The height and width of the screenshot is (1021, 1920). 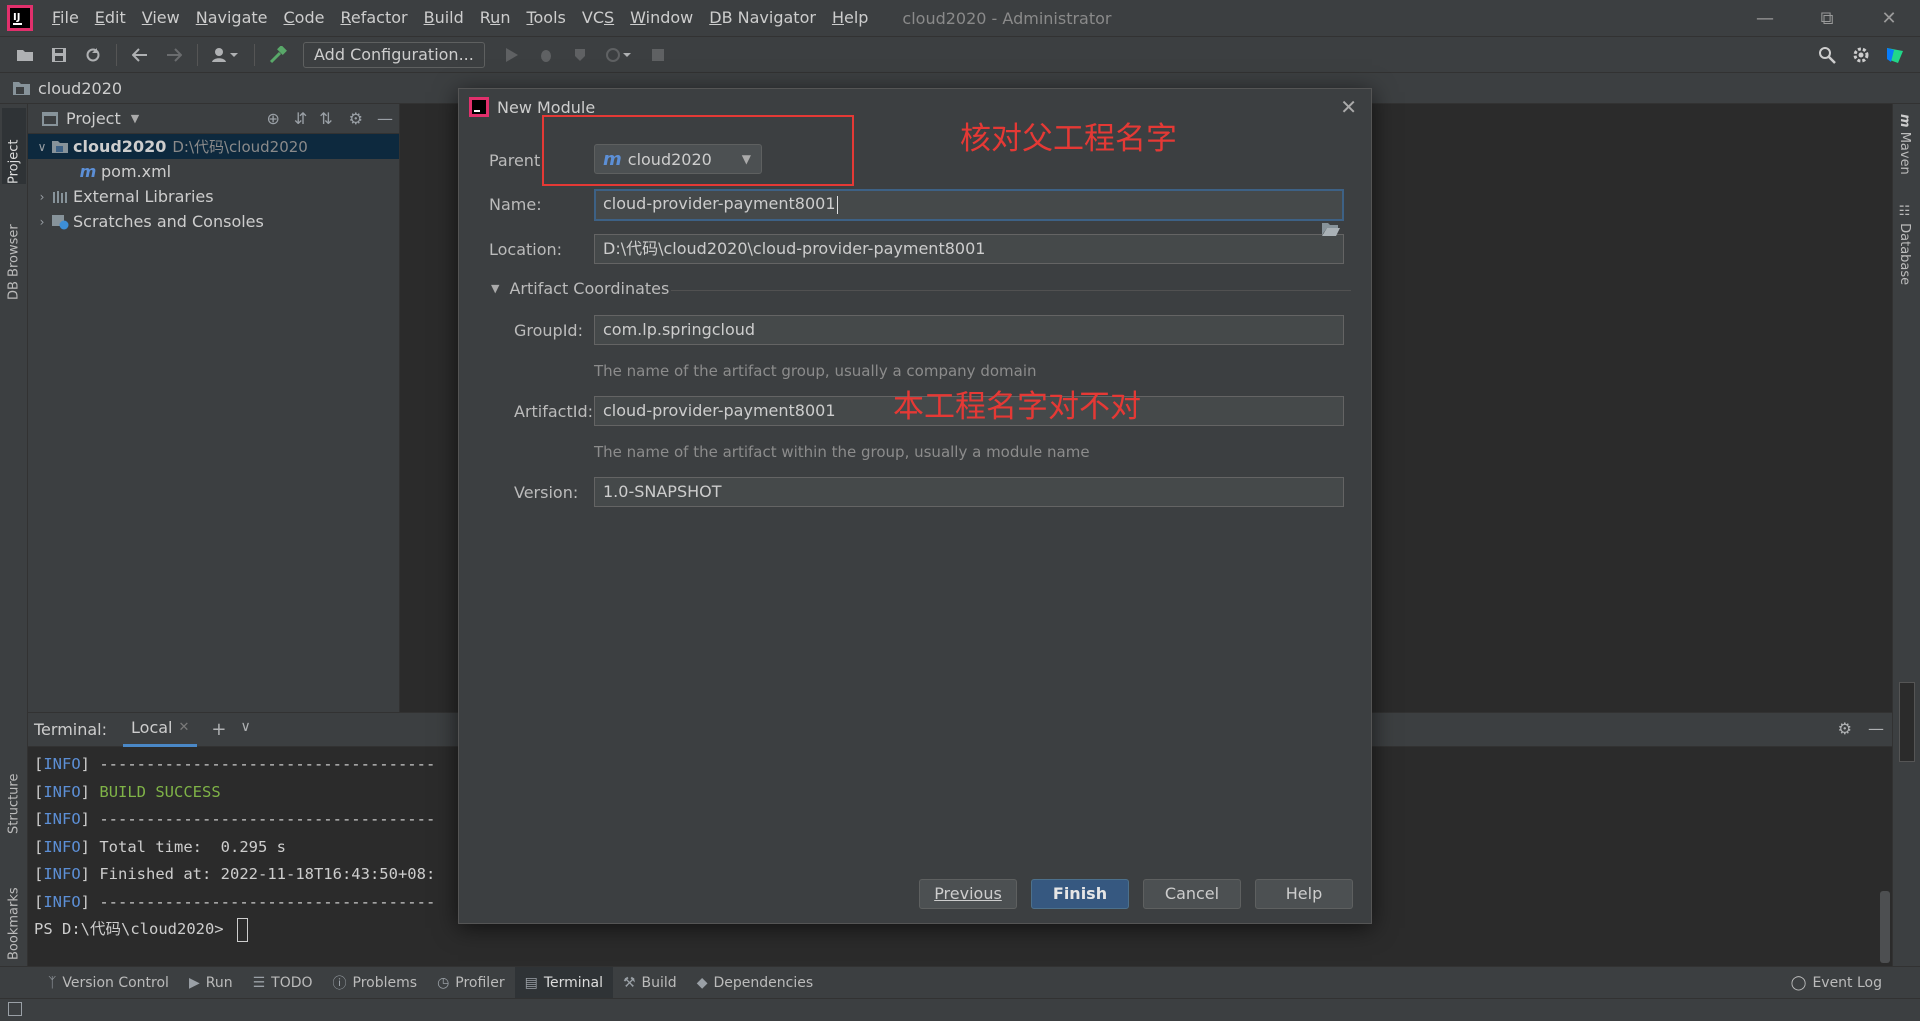 I want to click on maven-tool-tab: m Maven, so click(x=1904, y=144).